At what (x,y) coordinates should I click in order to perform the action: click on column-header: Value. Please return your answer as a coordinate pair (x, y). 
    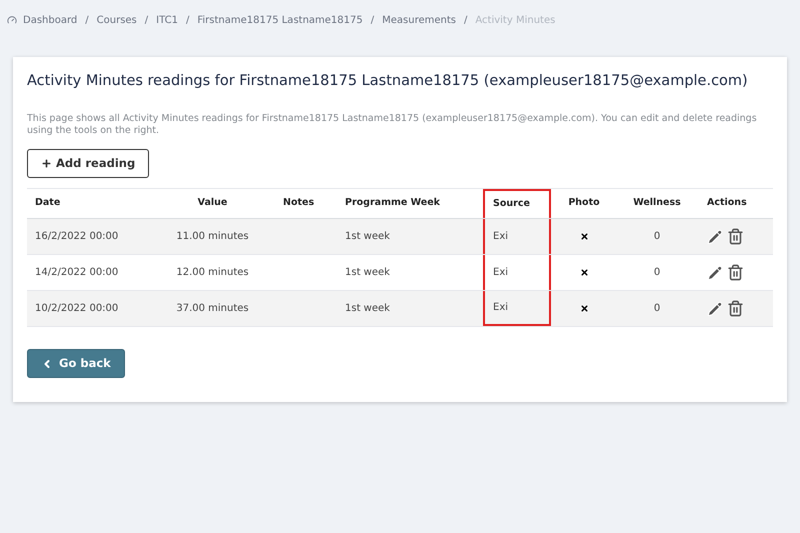
    Looking at the image, I should click on (213, 203).